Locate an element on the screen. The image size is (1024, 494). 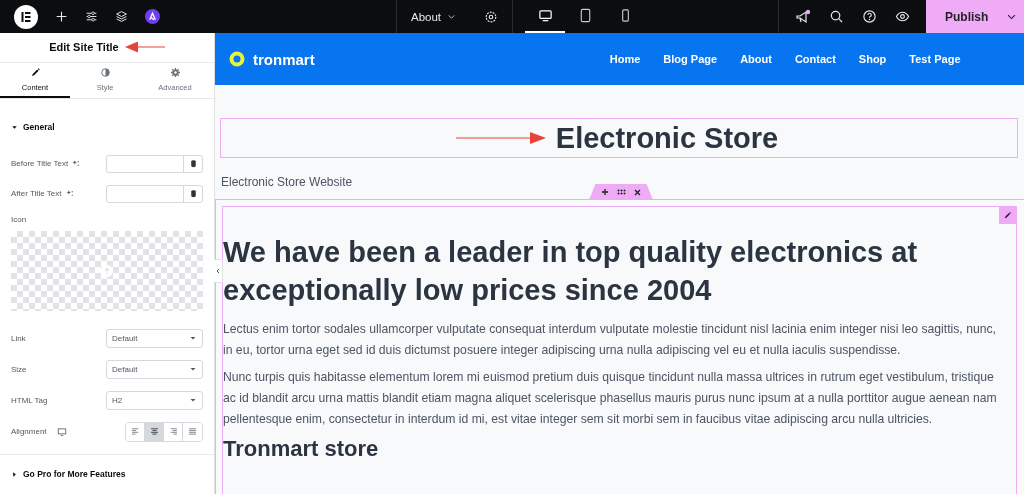
publish-button: Publish is located at coordinates (975, 16).